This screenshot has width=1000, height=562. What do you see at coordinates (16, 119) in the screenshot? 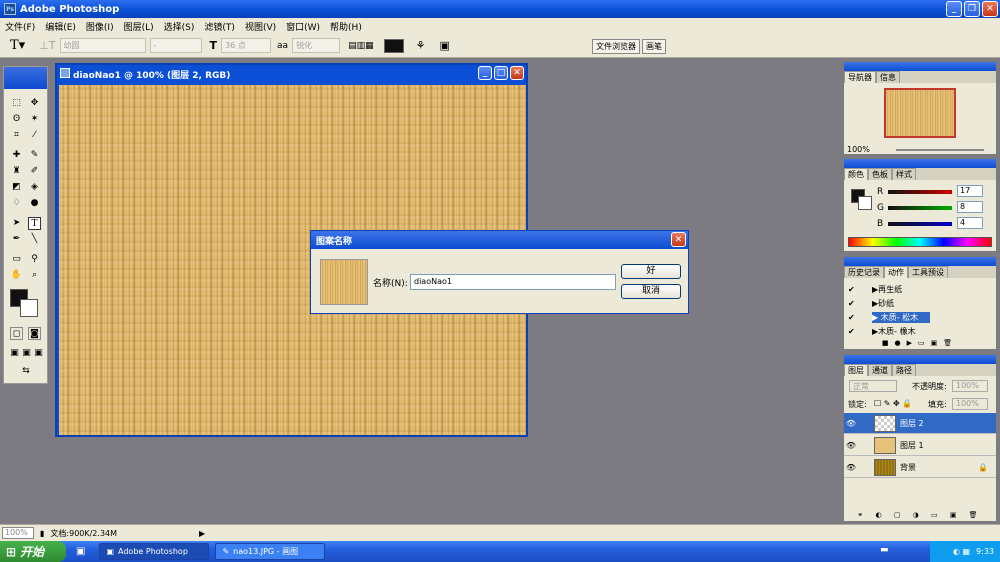
I see `lasso-tool-icon: ʘ` at bounding box center [16, 119].